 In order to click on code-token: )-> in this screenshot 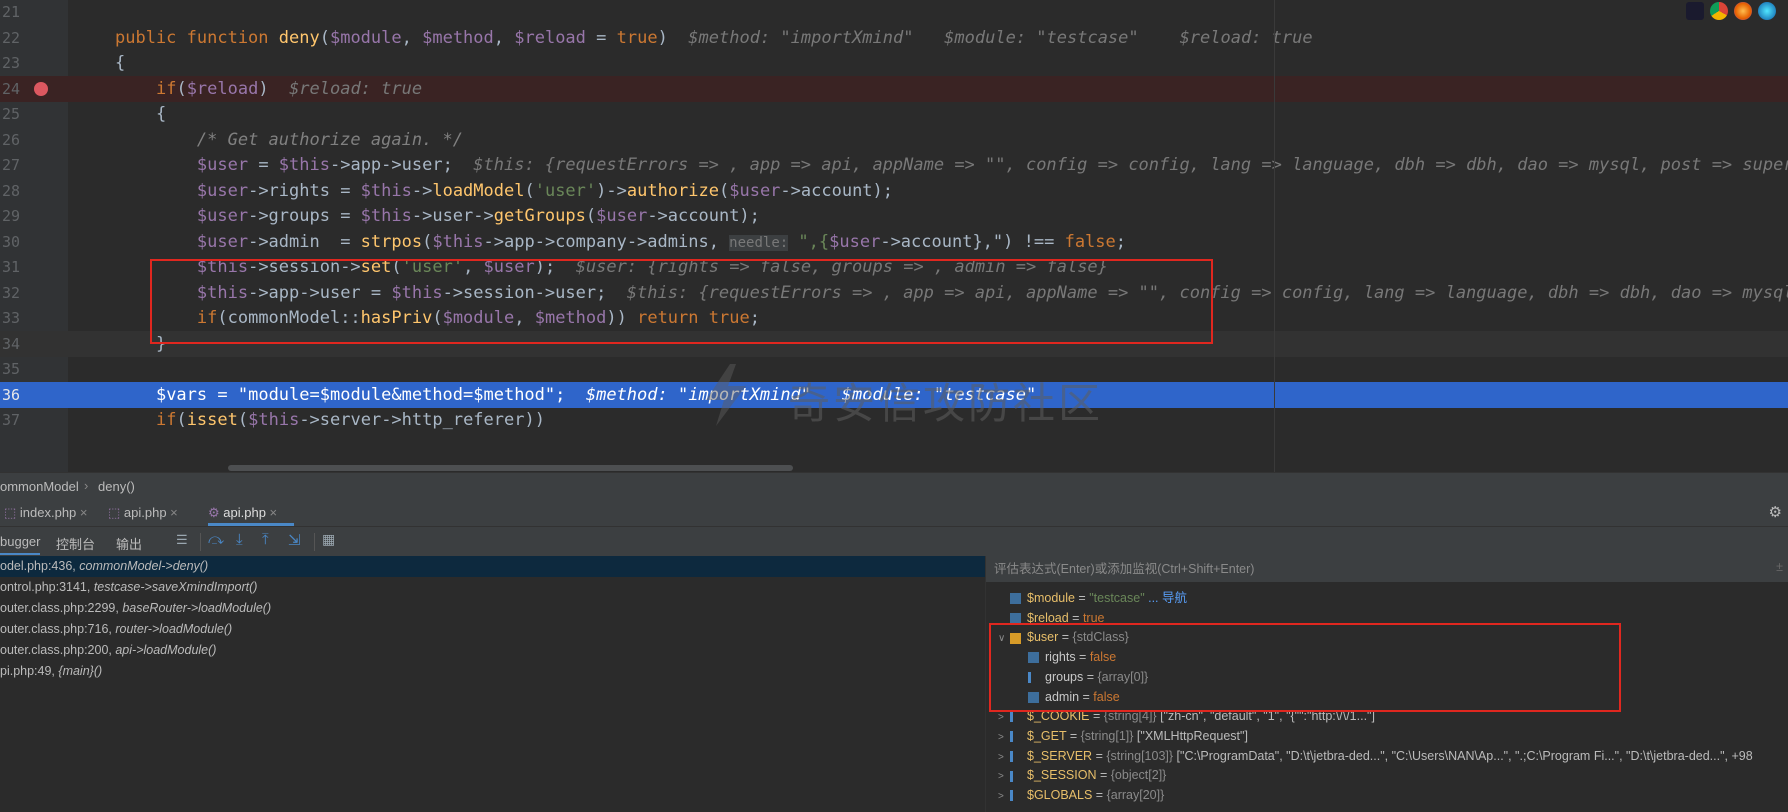, I will do `click(611, 190)`.